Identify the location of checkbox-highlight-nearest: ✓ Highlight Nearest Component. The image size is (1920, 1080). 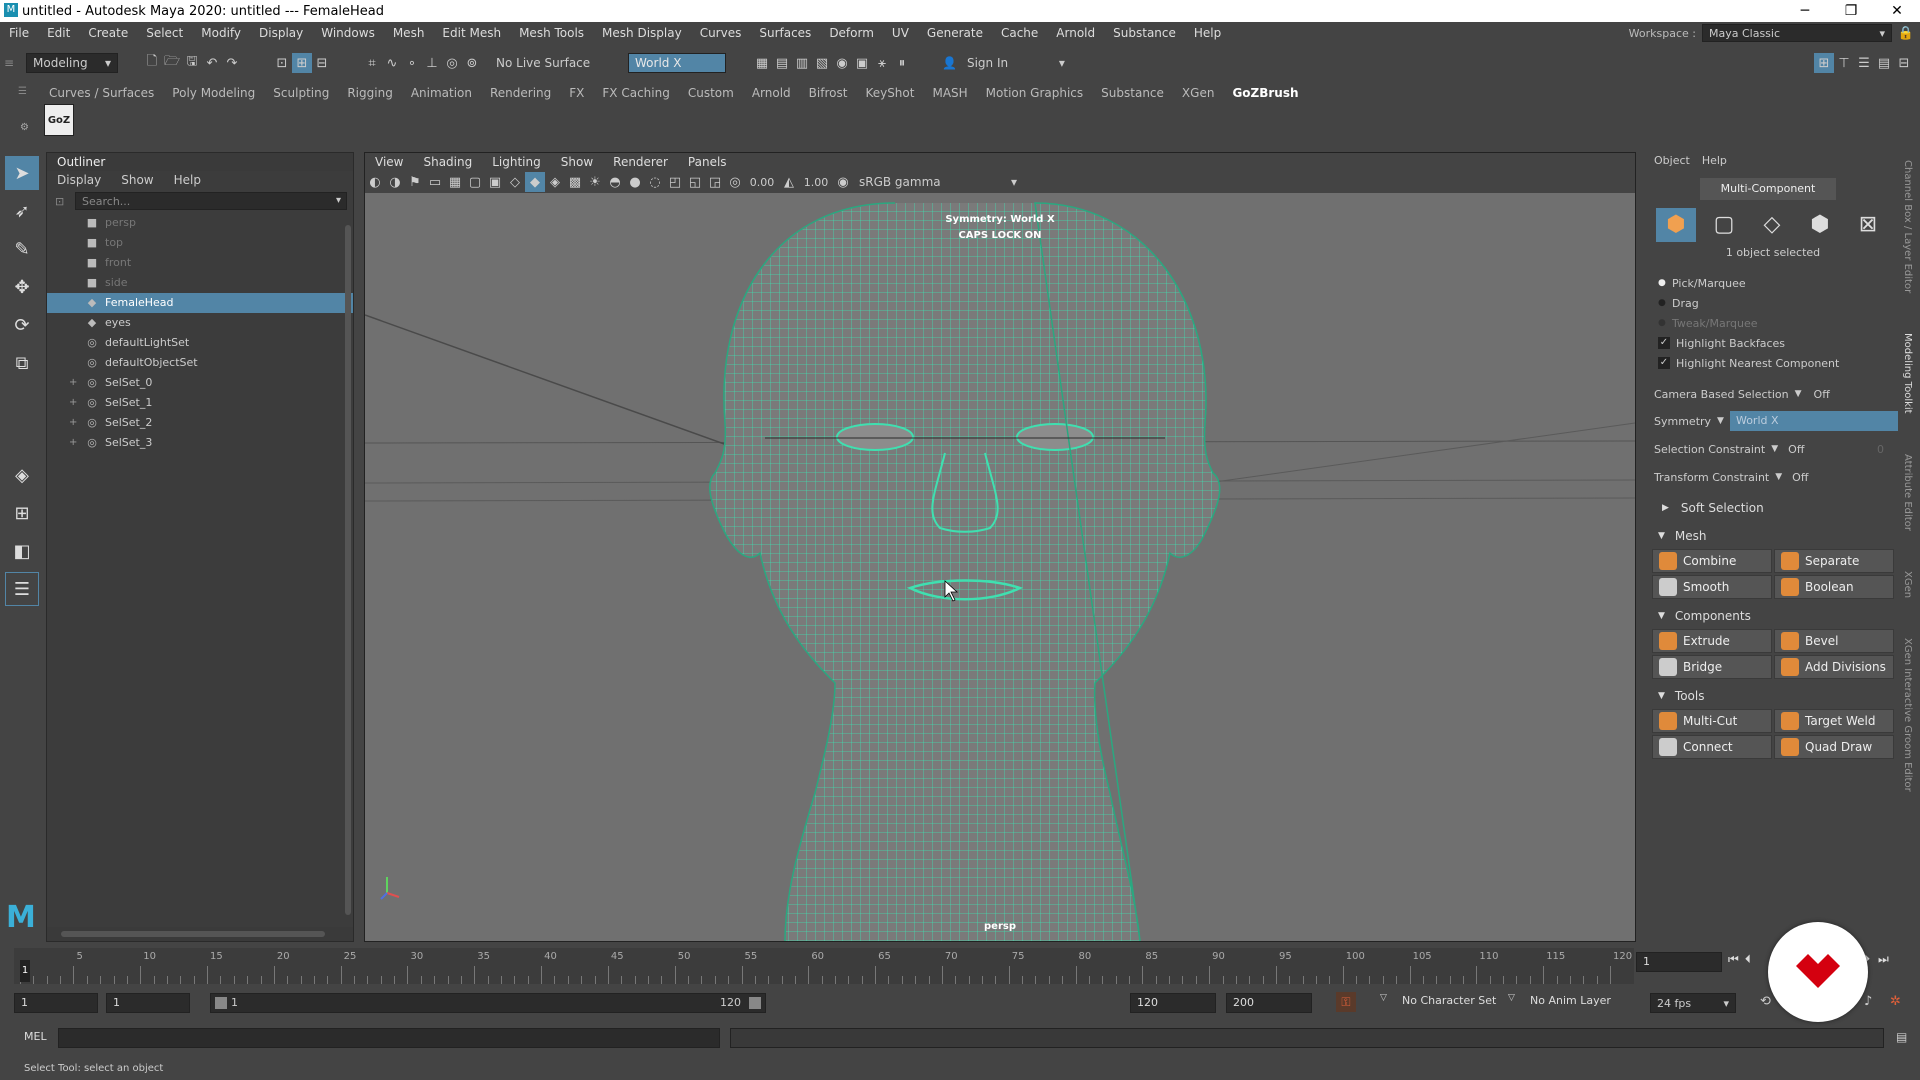
(1778, 363).